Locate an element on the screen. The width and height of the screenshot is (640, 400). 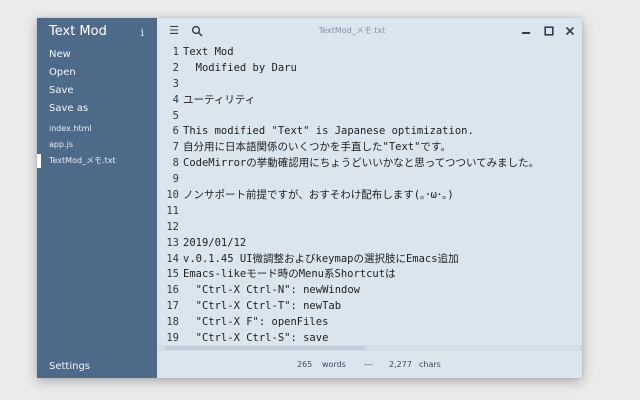
line-number: 18 is located at coordinates (172, 322).